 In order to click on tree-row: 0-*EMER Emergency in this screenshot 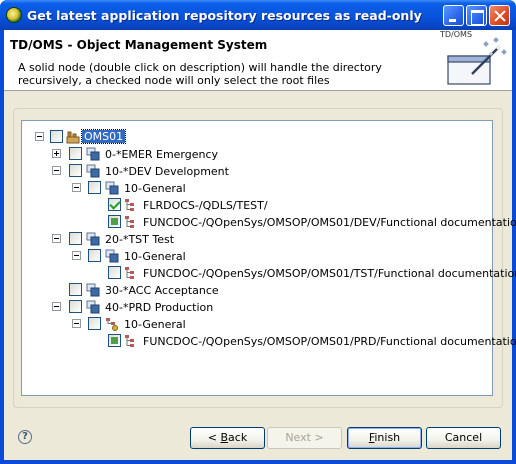, I will do `click(252, 154)`.